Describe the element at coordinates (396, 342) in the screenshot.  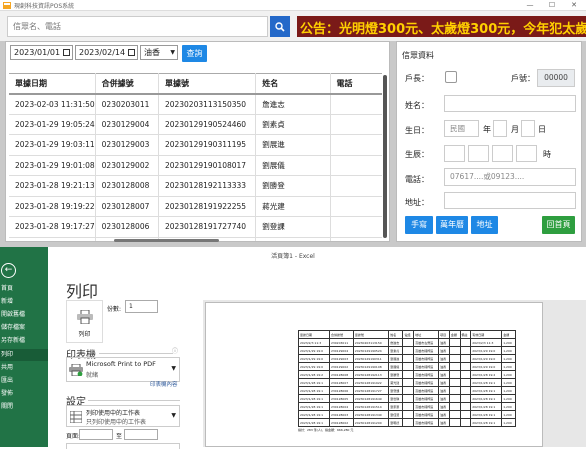
I see `preview-cell: 詹進志` at that location.